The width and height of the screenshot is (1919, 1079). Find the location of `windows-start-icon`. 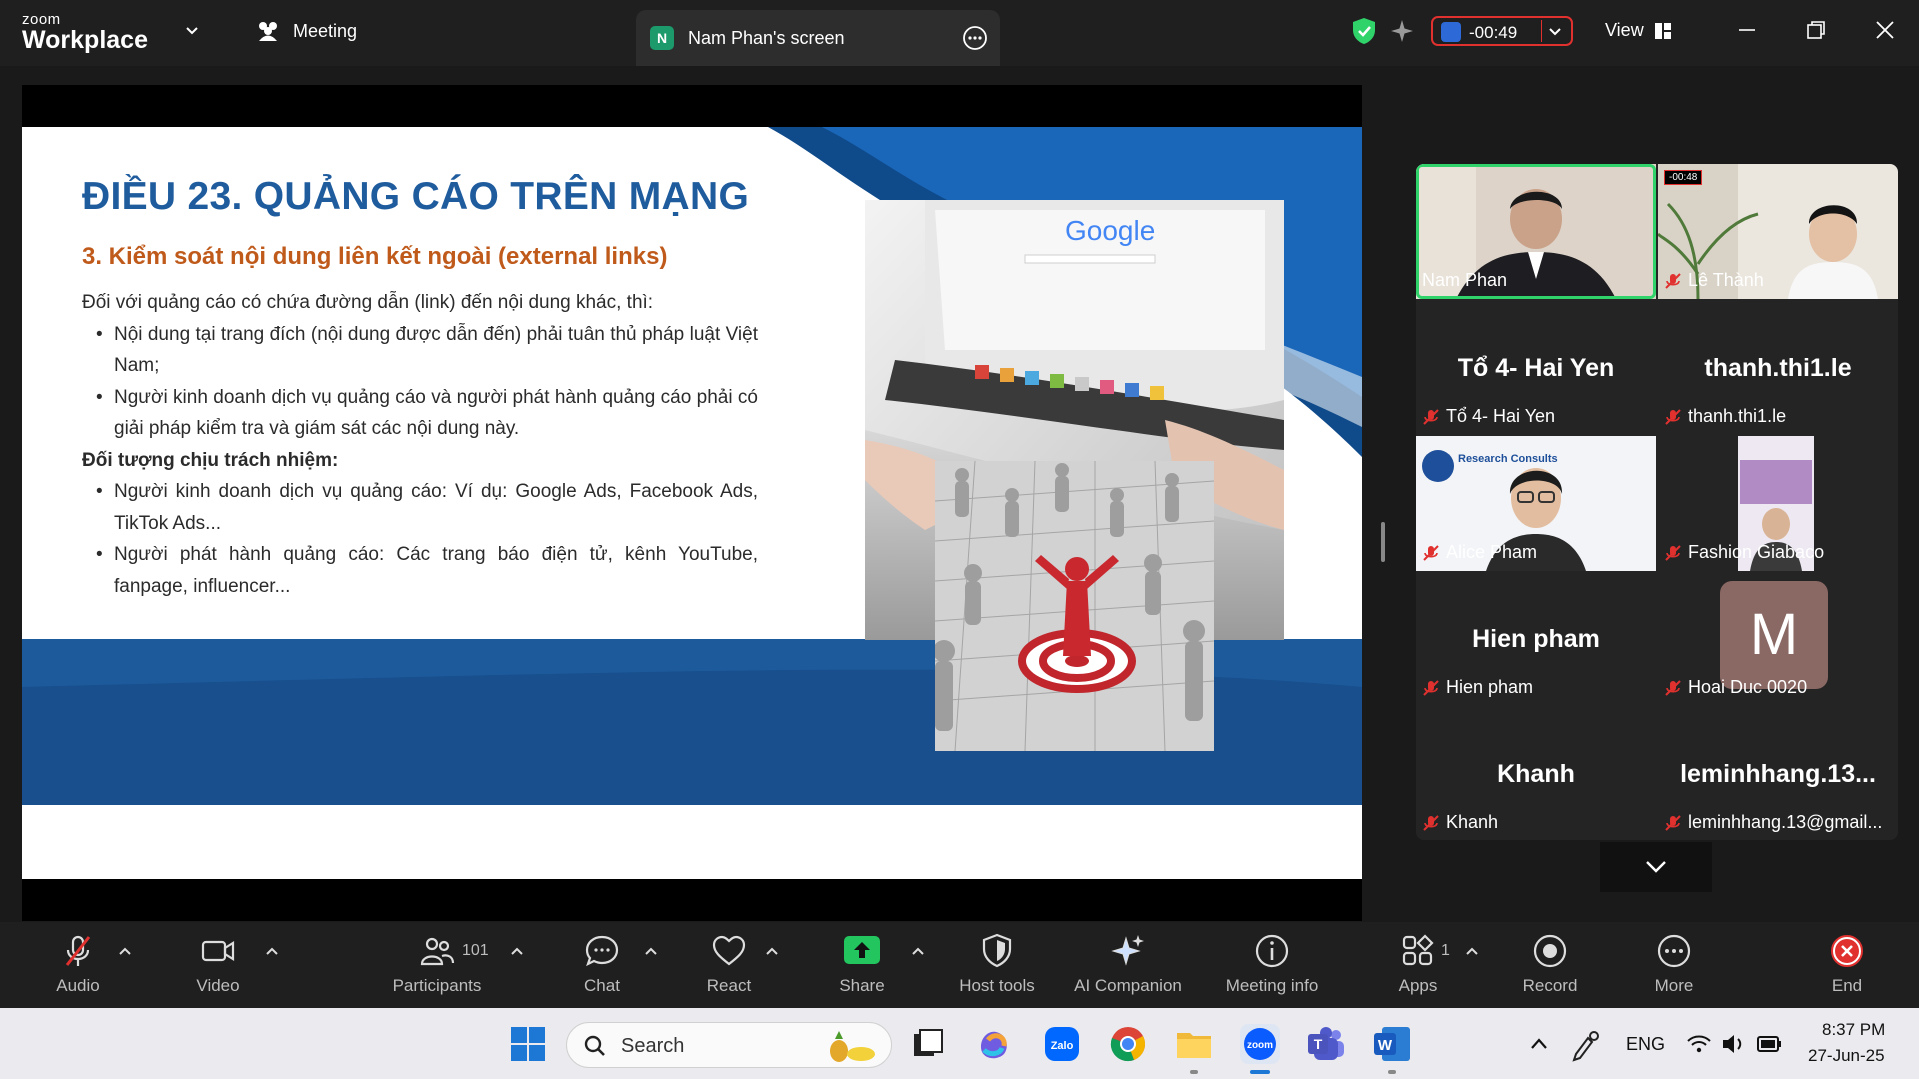

windows-start-icon is located at coordinates (528, 1044).